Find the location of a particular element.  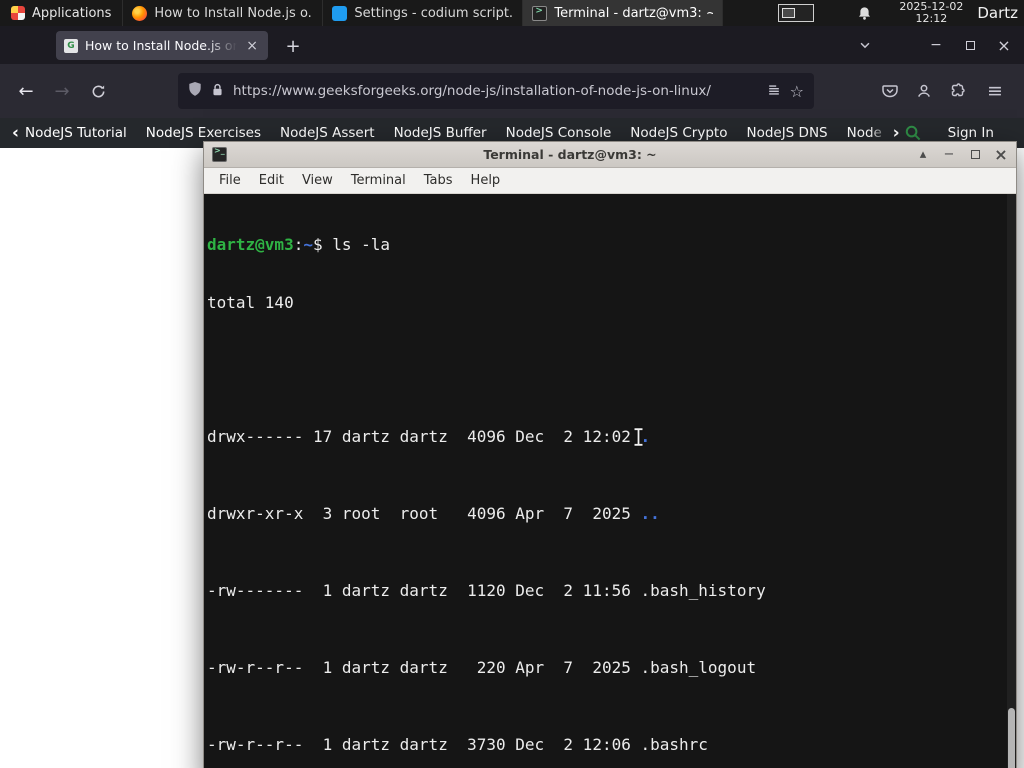

tracking-protection-shield-icon is located at coordinates (195, 91).